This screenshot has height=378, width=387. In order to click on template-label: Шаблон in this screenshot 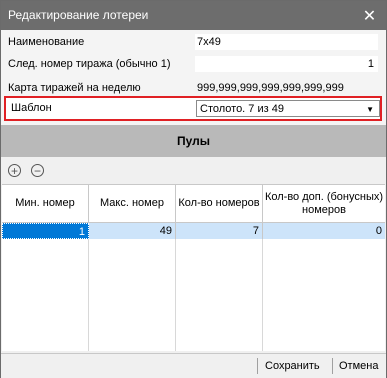, I will do `click(31, 108)`.